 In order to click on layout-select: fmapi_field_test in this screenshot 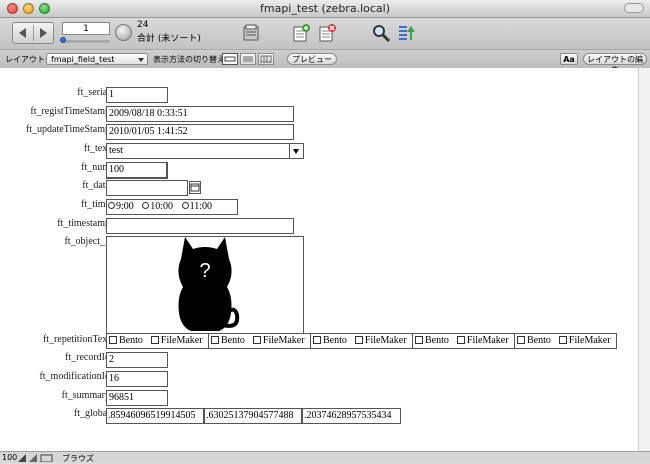, I will do `click(97, 59)`.